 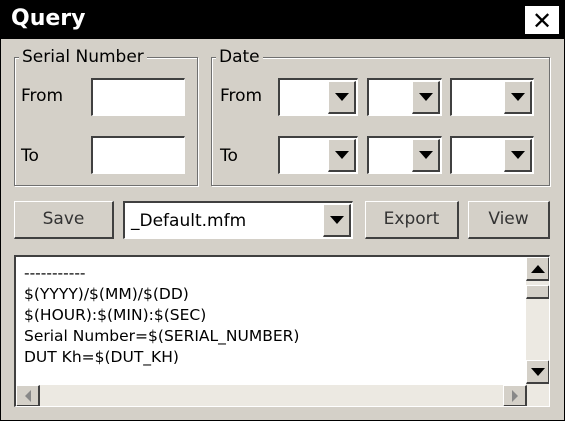 I want to click on arrow-down-icon, so click(x=537, y=371).